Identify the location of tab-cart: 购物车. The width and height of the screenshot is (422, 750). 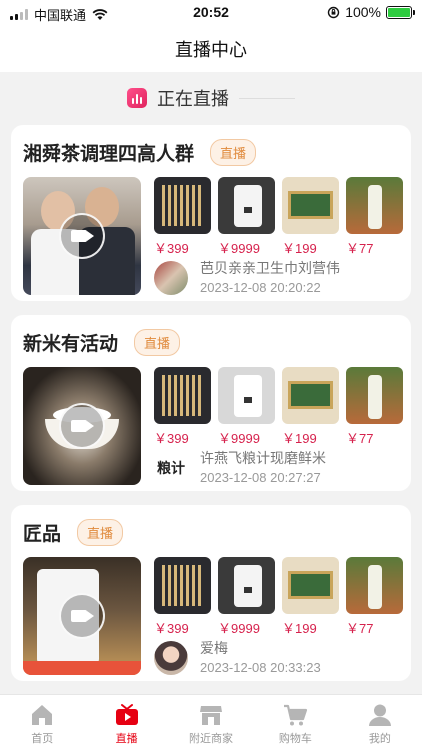
(295, 722).